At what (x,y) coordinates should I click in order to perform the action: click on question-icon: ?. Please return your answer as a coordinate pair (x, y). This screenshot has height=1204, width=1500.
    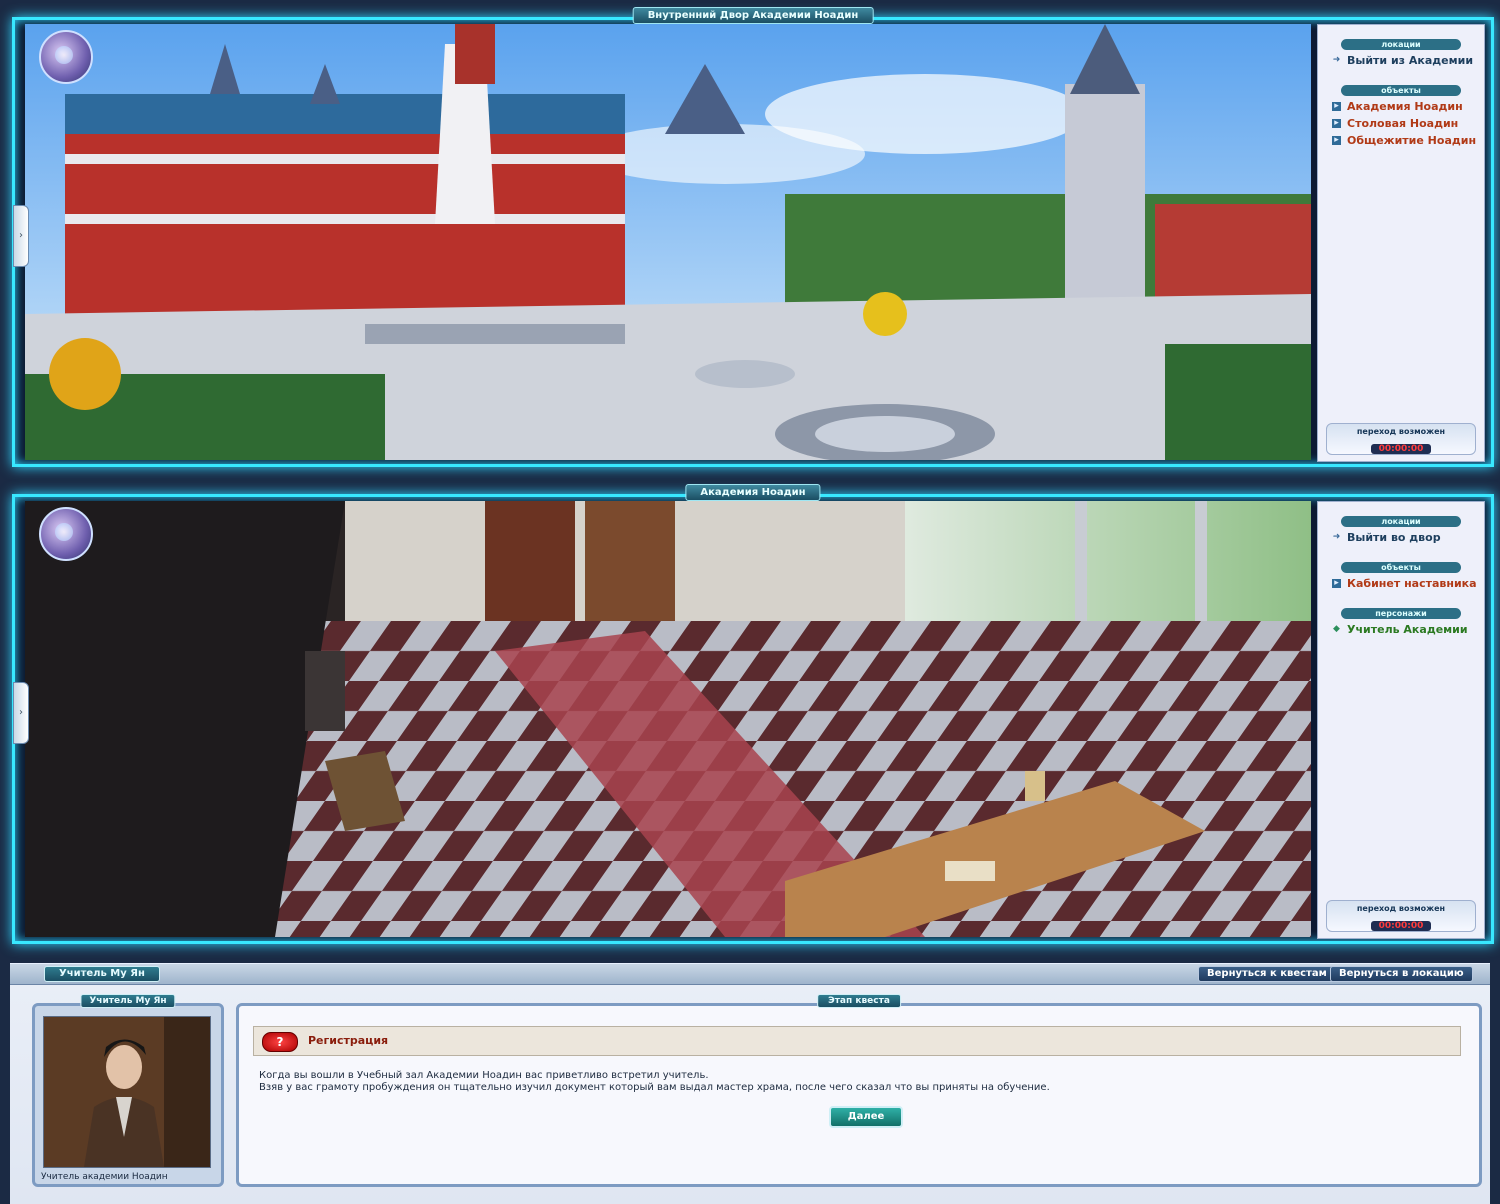
    Looking at the image, I should click on (280, 1042).